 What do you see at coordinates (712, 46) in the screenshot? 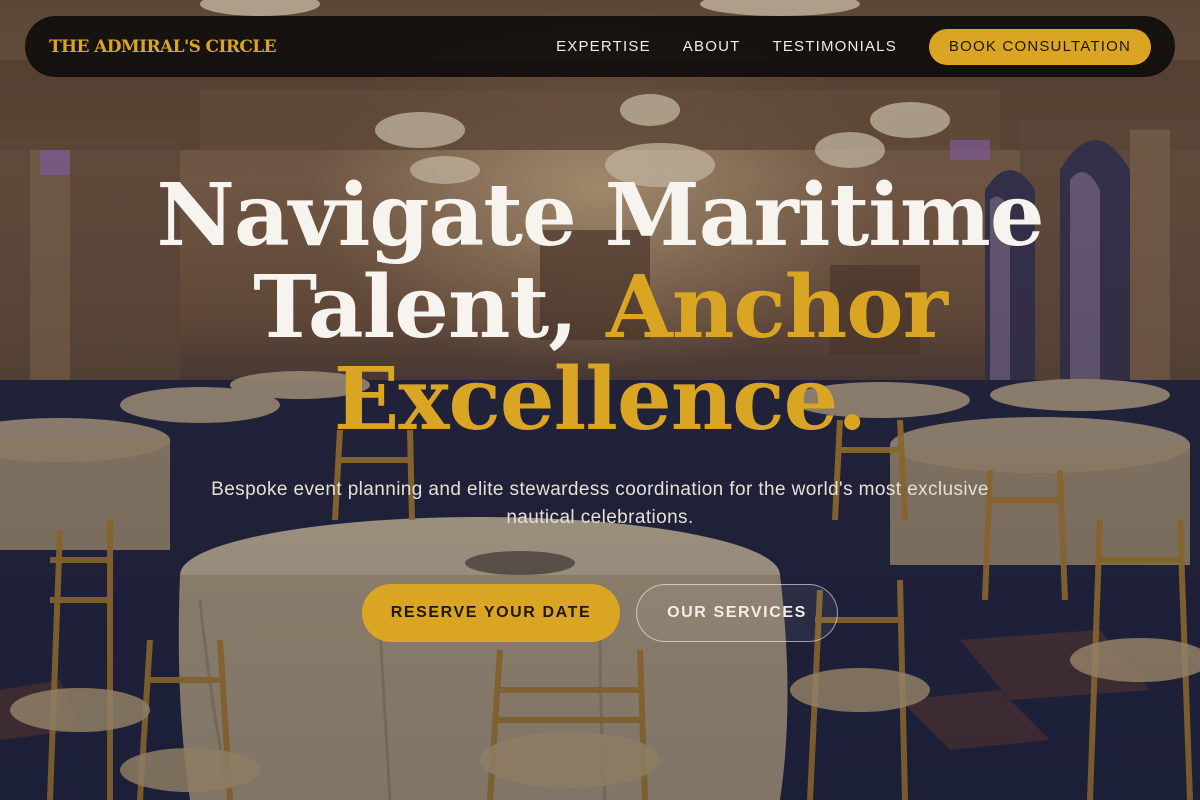
I see `nav-link-about: ABOUT` at bounding box center [712, 46].